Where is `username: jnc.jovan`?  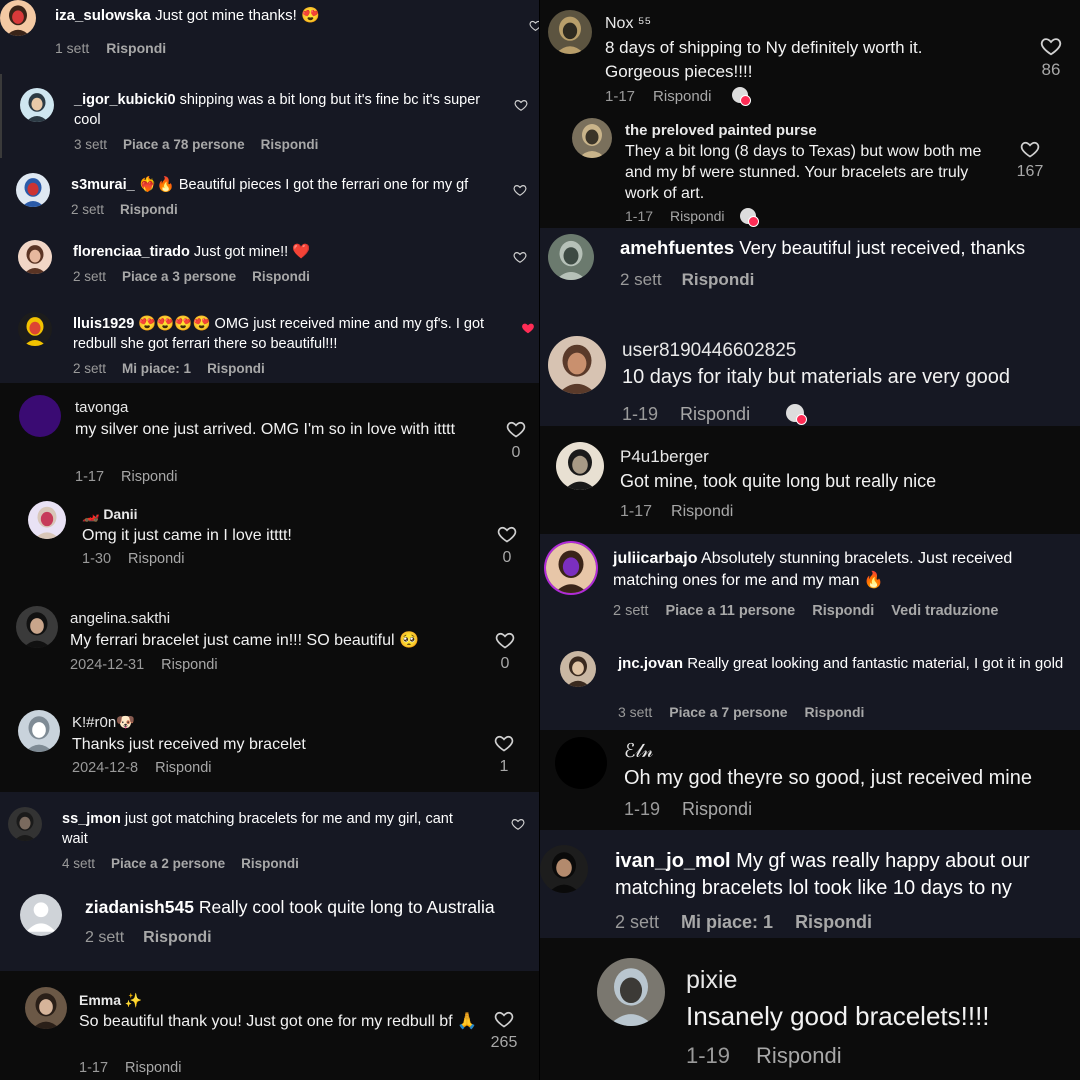
username: jnc.jovan is located at coordinates (650, 663).